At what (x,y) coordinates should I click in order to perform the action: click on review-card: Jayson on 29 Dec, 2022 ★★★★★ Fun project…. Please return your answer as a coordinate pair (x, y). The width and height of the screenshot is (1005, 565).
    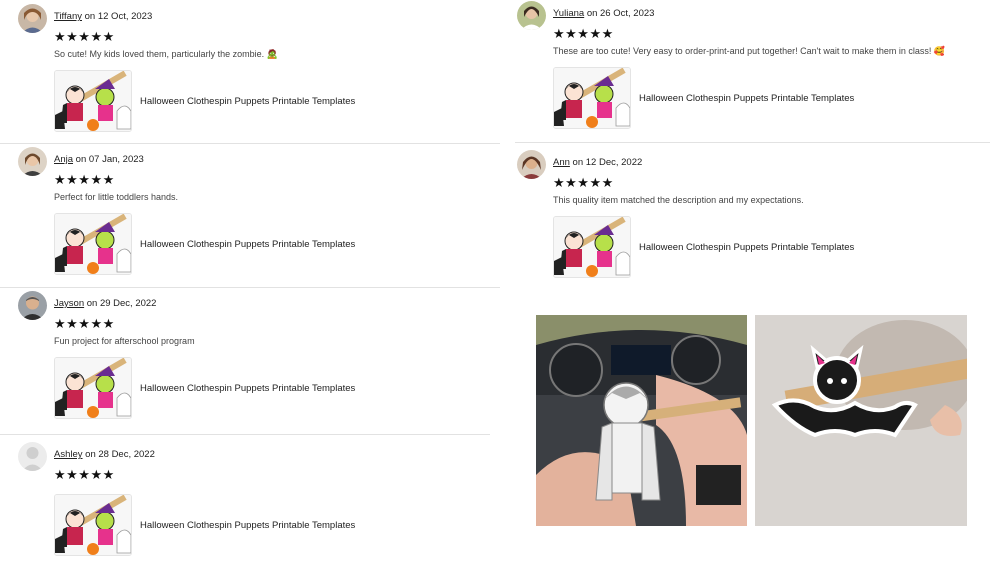
    Looking at the image, I should click on (258, 357).